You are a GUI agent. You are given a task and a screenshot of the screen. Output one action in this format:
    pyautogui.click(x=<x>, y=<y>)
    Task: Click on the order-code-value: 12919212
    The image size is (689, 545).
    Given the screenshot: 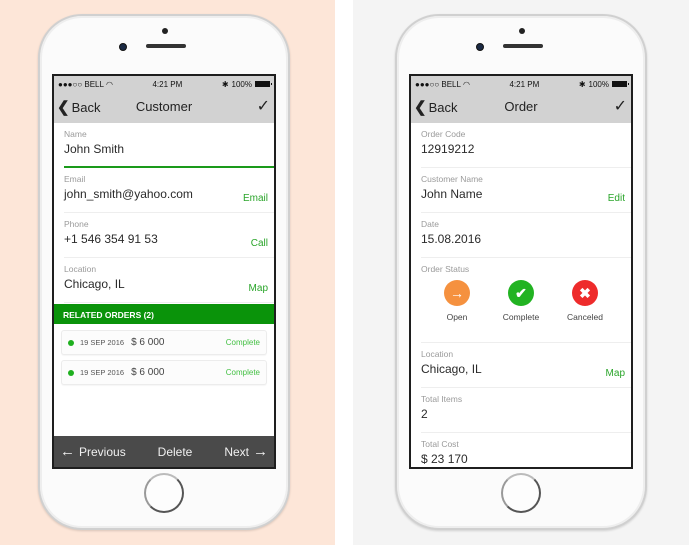 What is the action you would take?
    pyautogui.click(x=521, y=149)
    